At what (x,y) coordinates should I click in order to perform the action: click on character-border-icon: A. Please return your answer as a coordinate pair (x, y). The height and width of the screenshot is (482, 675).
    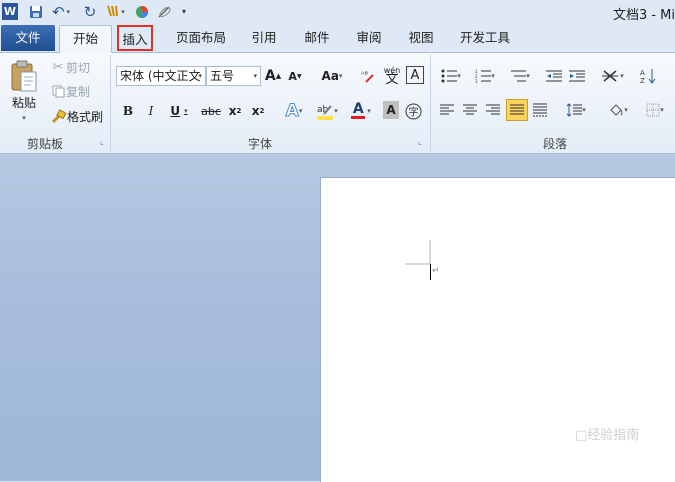
    Looking at the image, I should click on (415, 75).